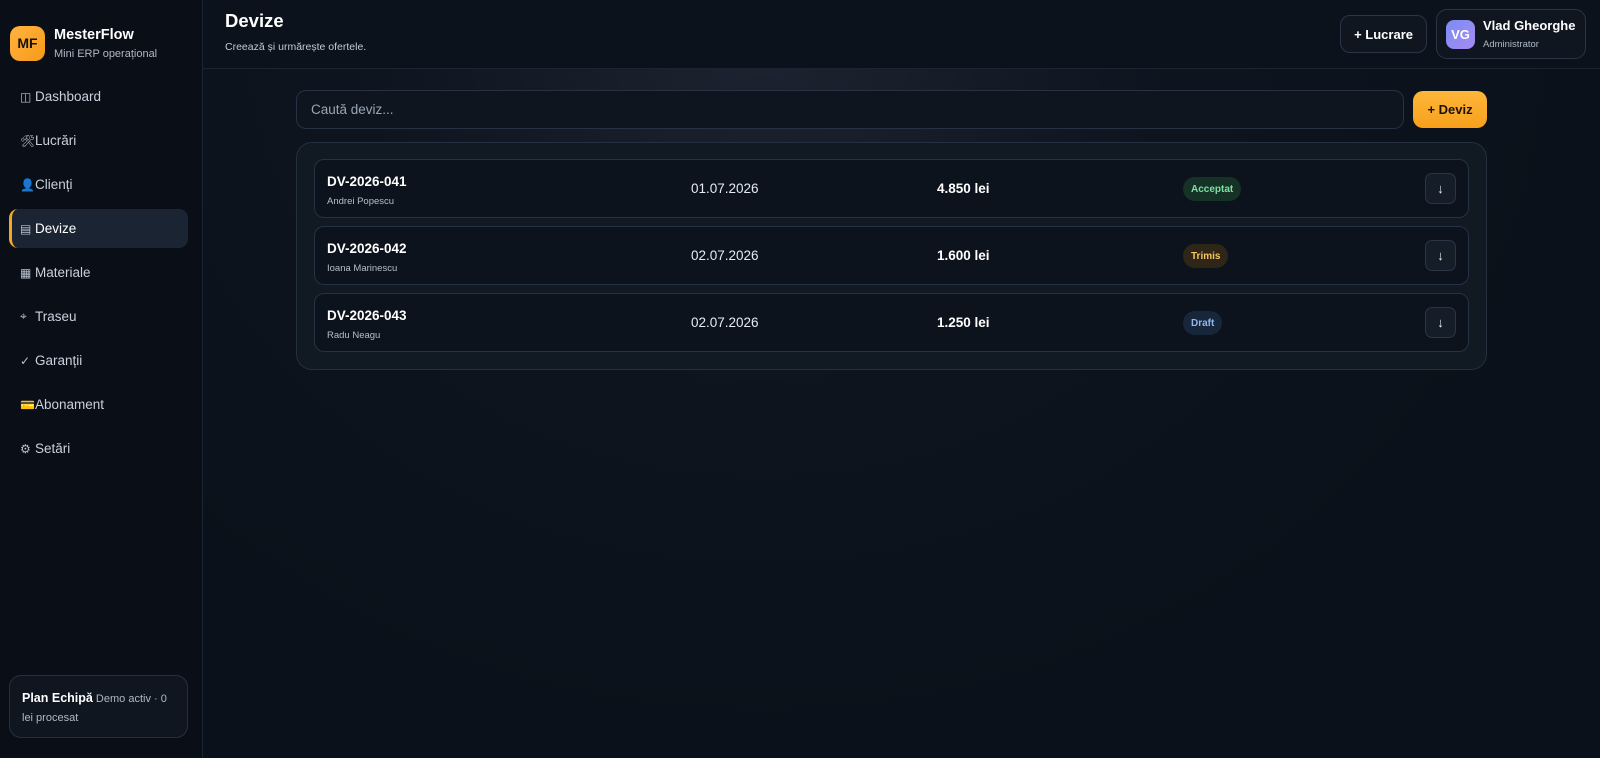  Describe the element at coordinates (98, 184) in the screenshot. I see `sidebar-item-clienti: 👤 Clienți` at that location.